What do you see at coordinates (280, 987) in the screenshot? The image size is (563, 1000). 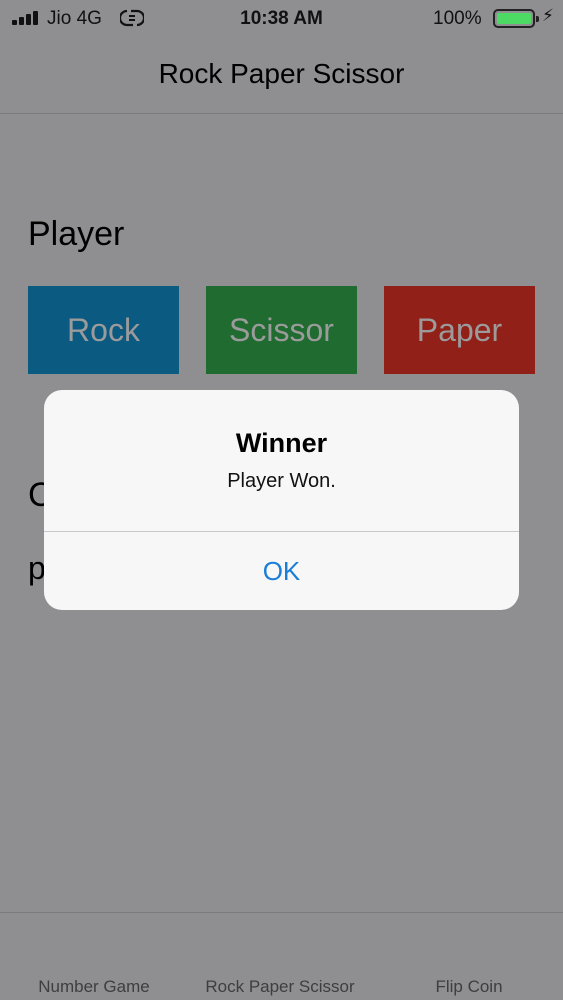 I see `tab-rock-paper-scissor: Rock Paper Scissor` at bounding box center [280, 987].